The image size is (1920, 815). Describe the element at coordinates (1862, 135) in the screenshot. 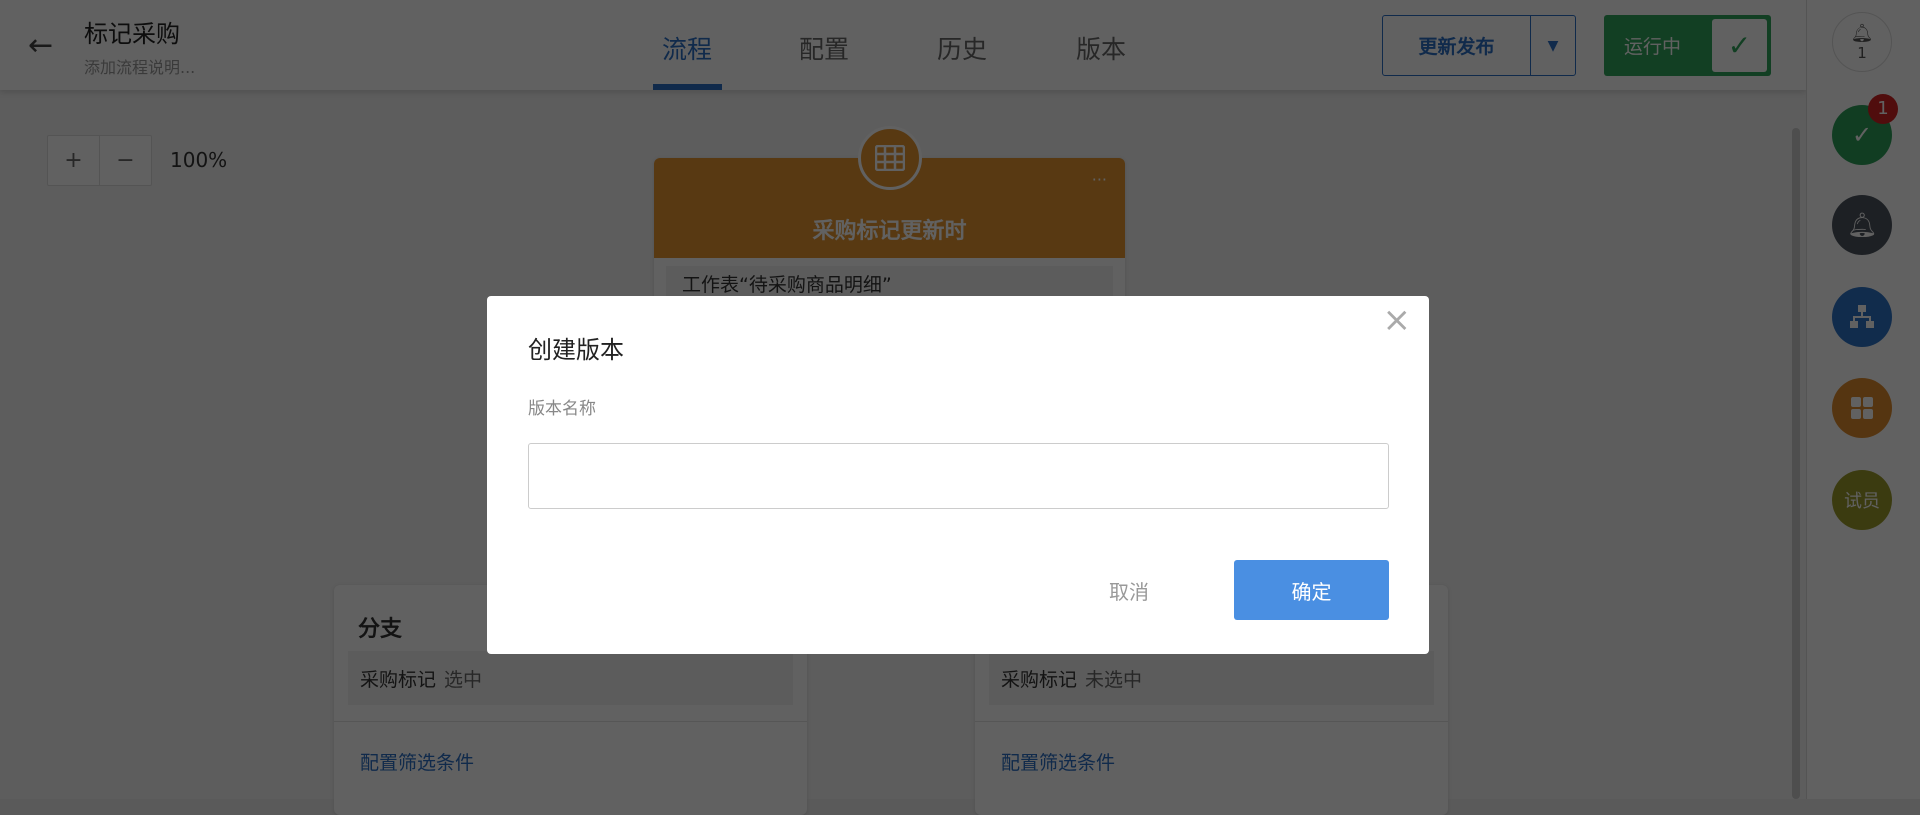

I see `check-circle-icon: ✓` at that location.